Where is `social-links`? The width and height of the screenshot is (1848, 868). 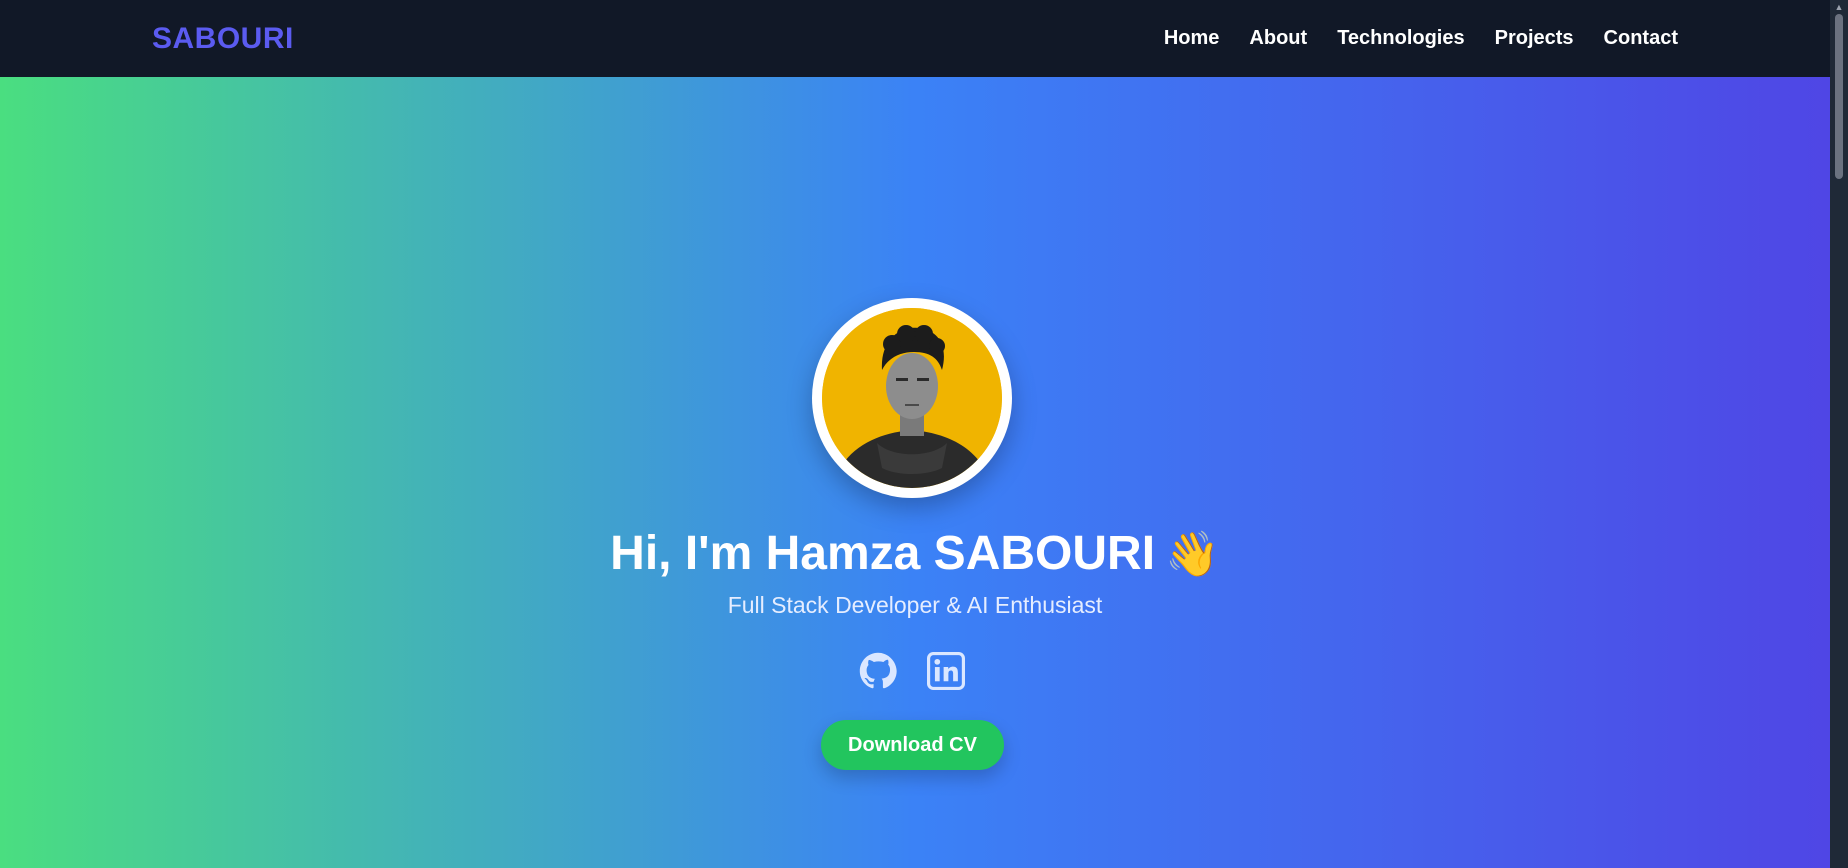 social-links is located at coordinates (912, 671).